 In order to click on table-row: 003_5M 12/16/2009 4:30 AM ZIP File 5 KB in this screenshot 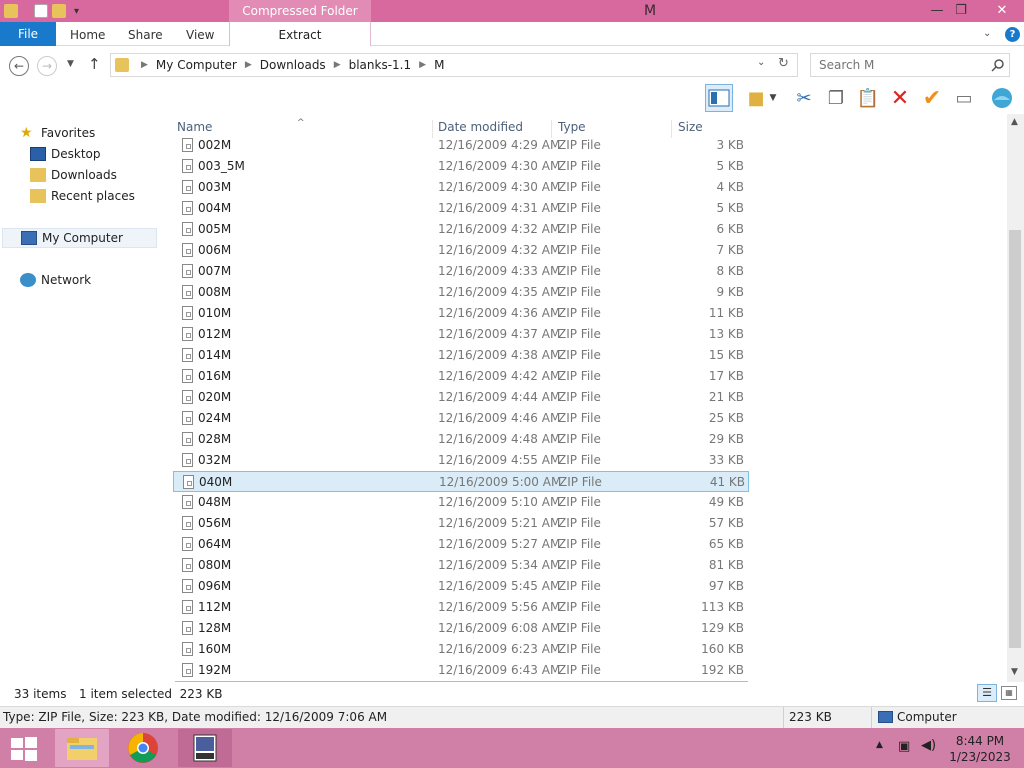, I will do `click(461, 166)`.